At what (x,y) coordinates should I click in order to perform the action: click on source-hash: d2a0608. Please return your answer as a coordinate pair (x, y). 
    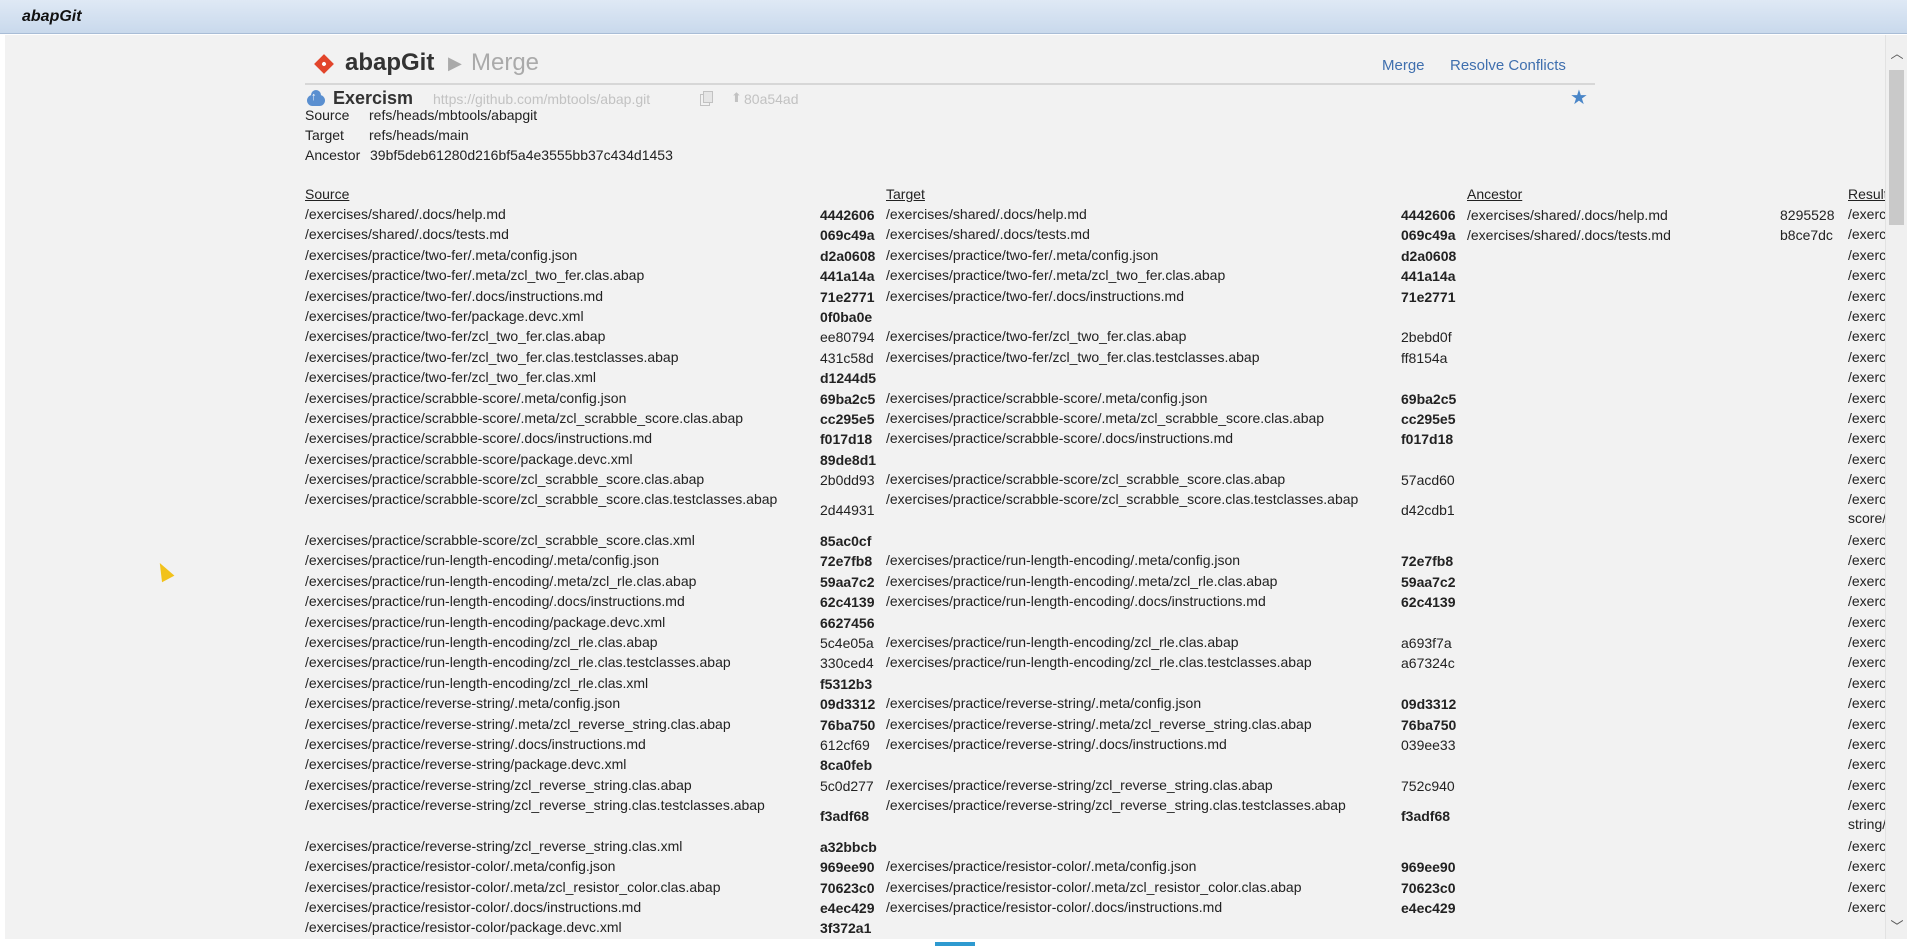
    Looking at the image, I should click on (848, 255).